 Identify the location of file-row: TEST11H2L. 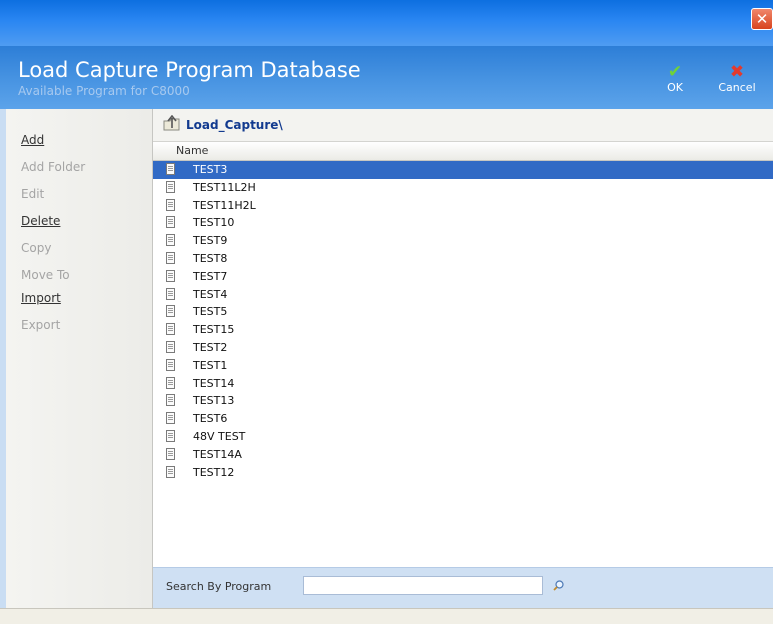
(463, 206).